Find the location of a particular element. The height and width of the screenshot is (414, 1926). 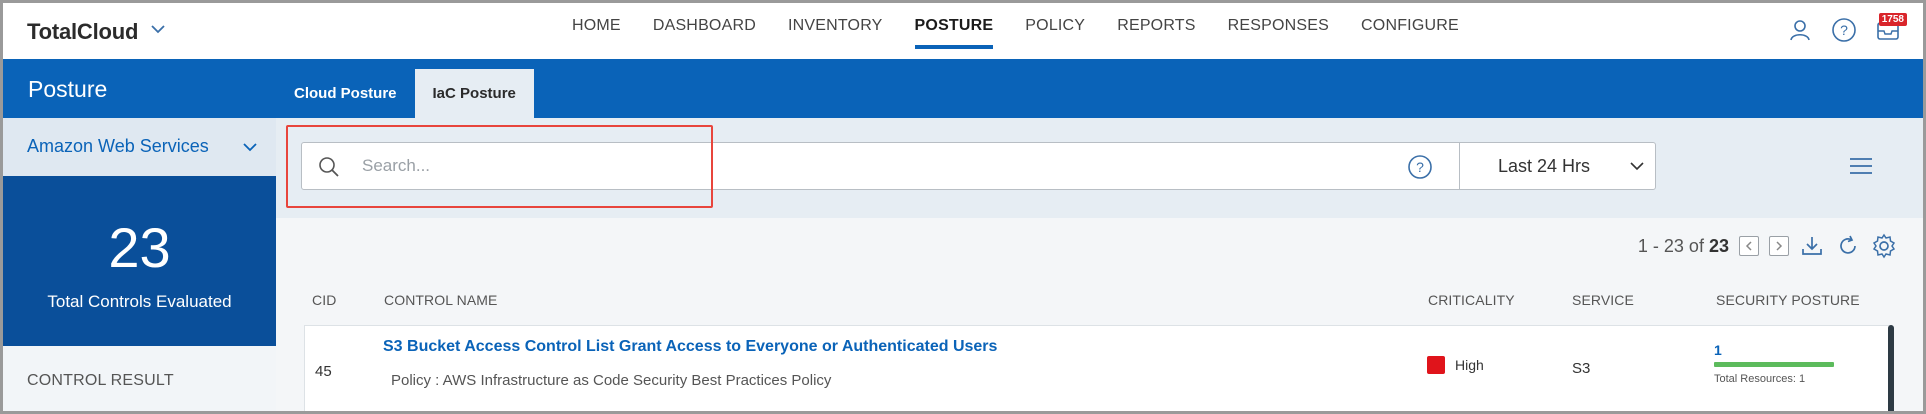

posture-total-resources: Total Resources: 1 is located at coordinates (1760, 379).